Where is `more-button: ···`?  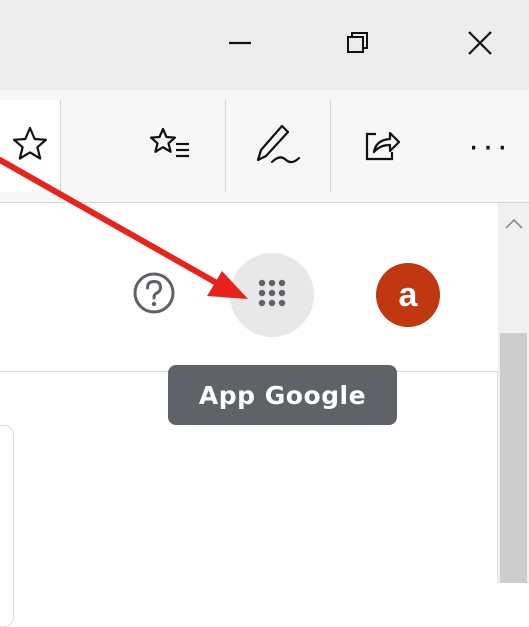 more-button: ··· is located at coordinates (489, 146).